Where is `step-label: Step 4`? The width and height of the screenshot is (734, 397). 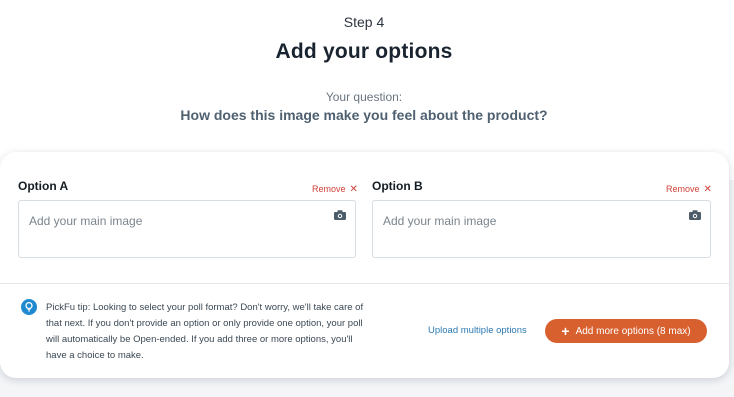 step-label: Step 4 is located at coordinates (364, 22).